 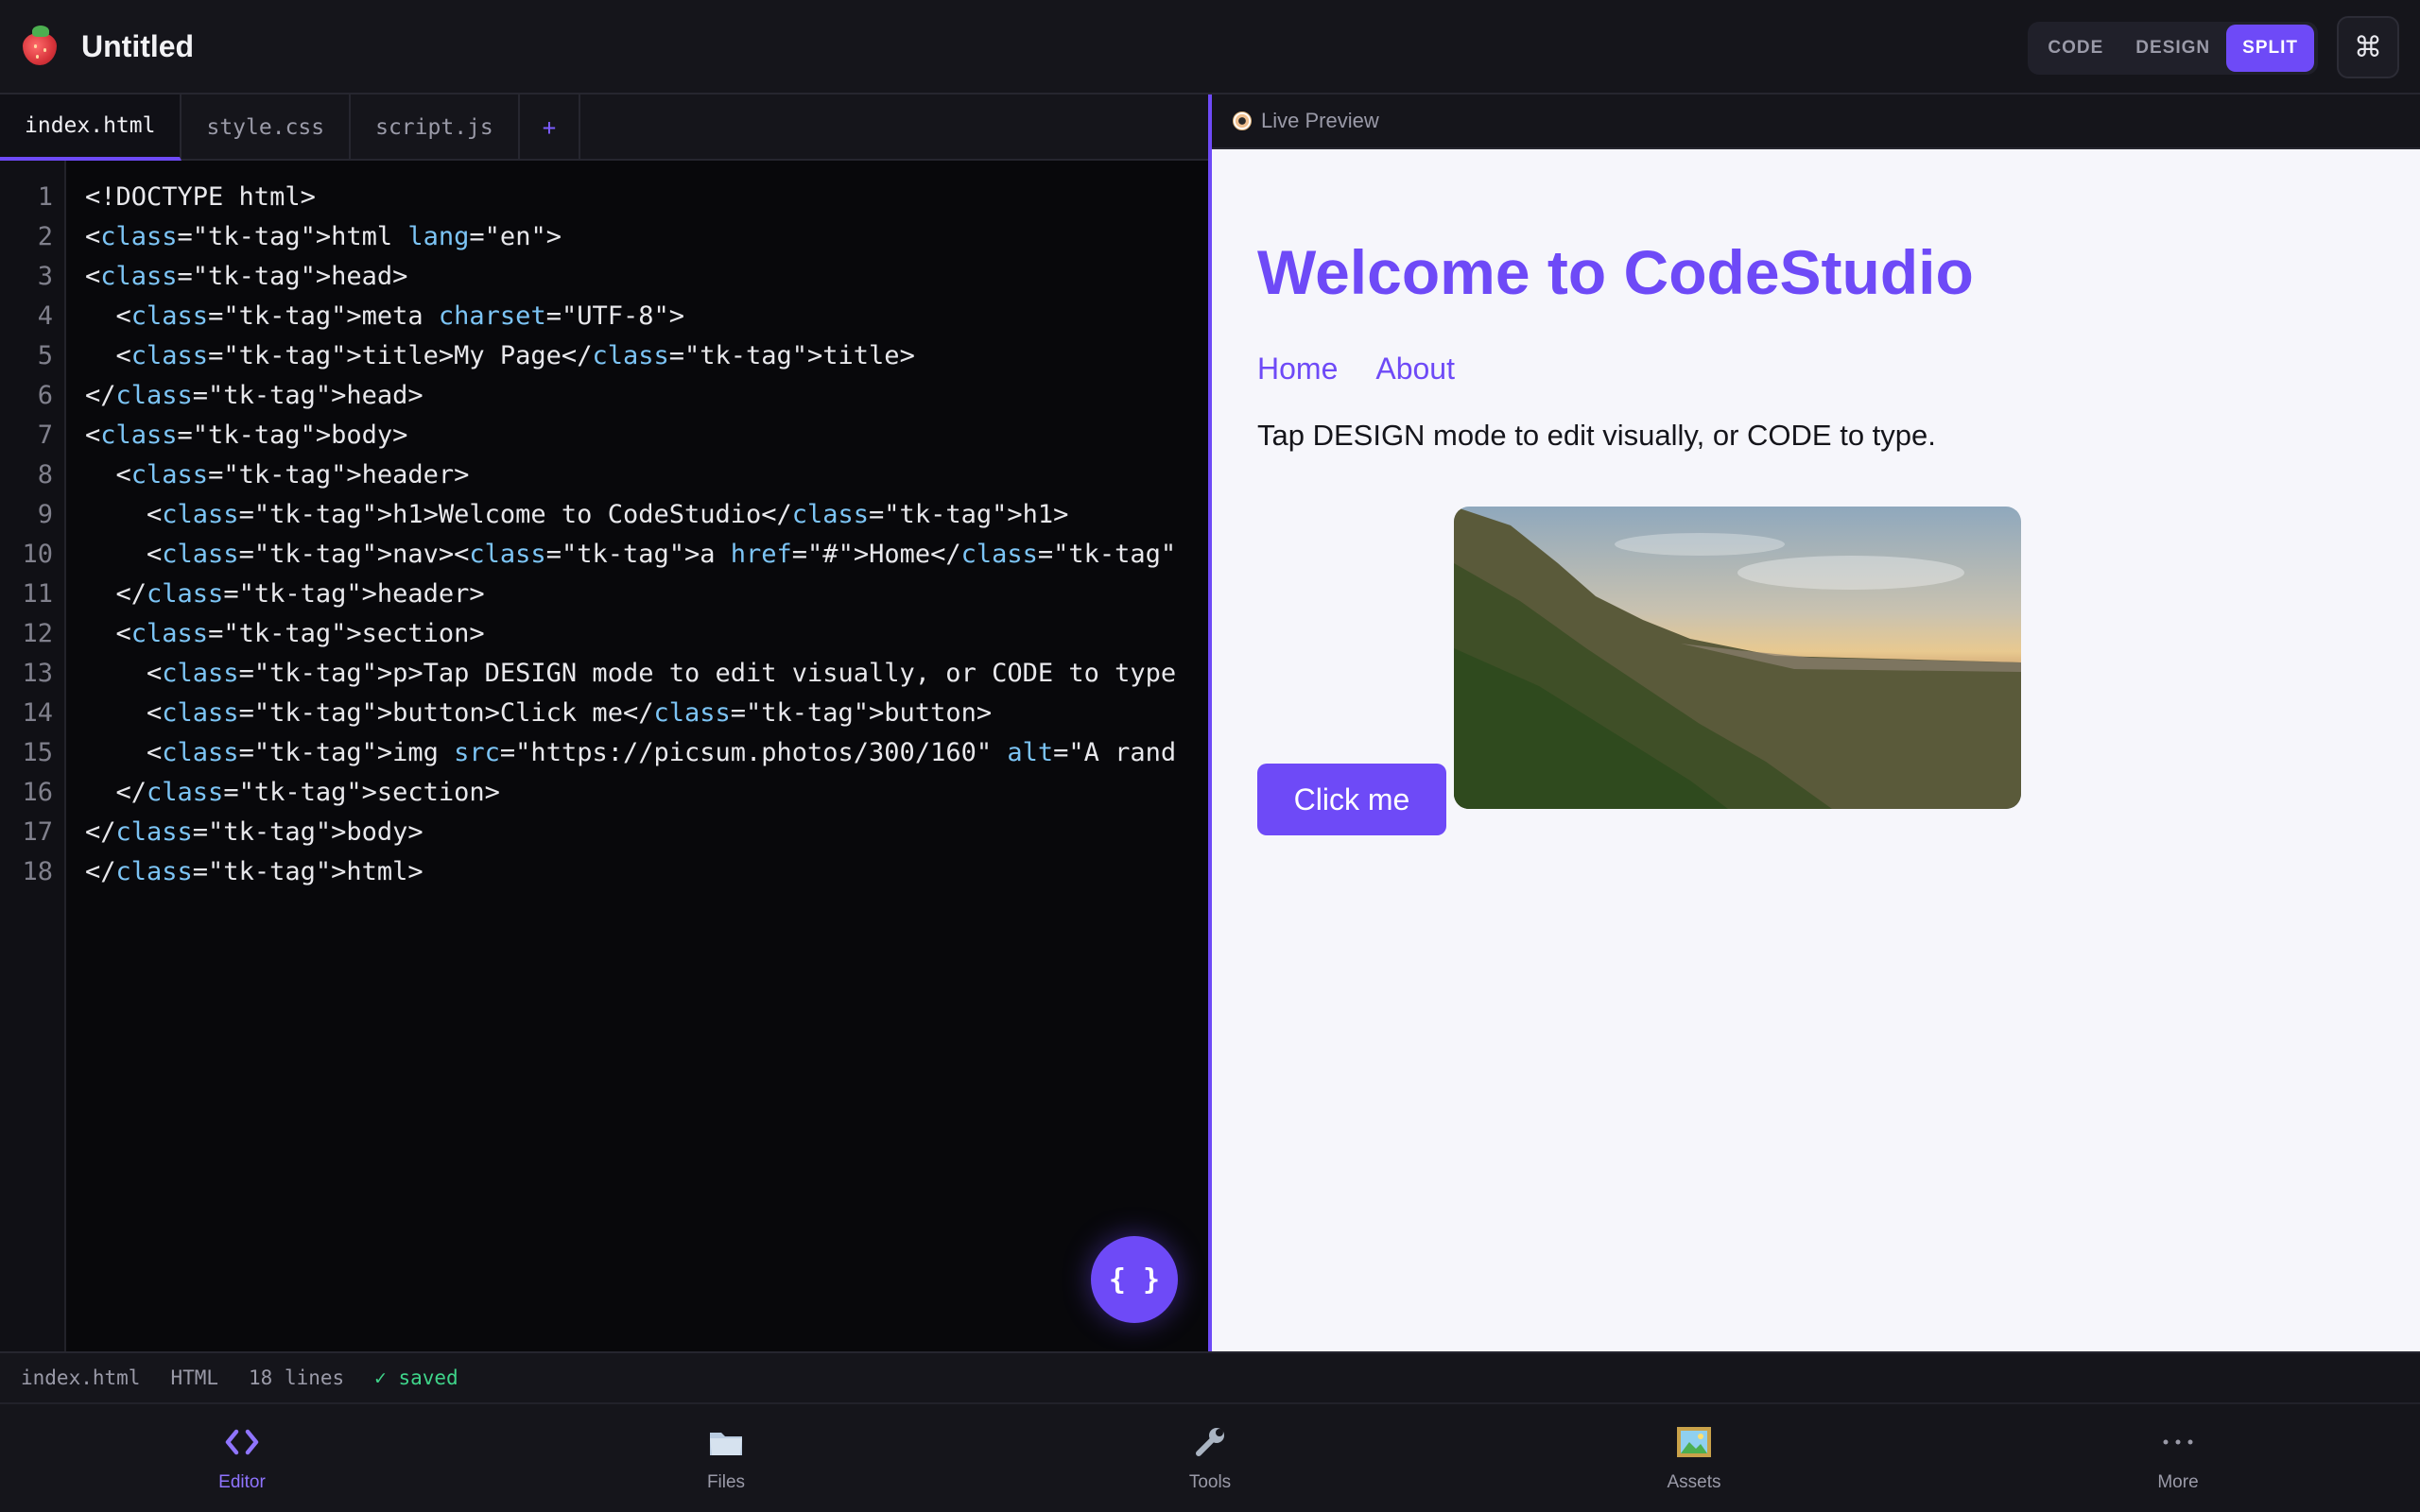 I want to click on nav-files: Files, so click(x=726, y=1458).